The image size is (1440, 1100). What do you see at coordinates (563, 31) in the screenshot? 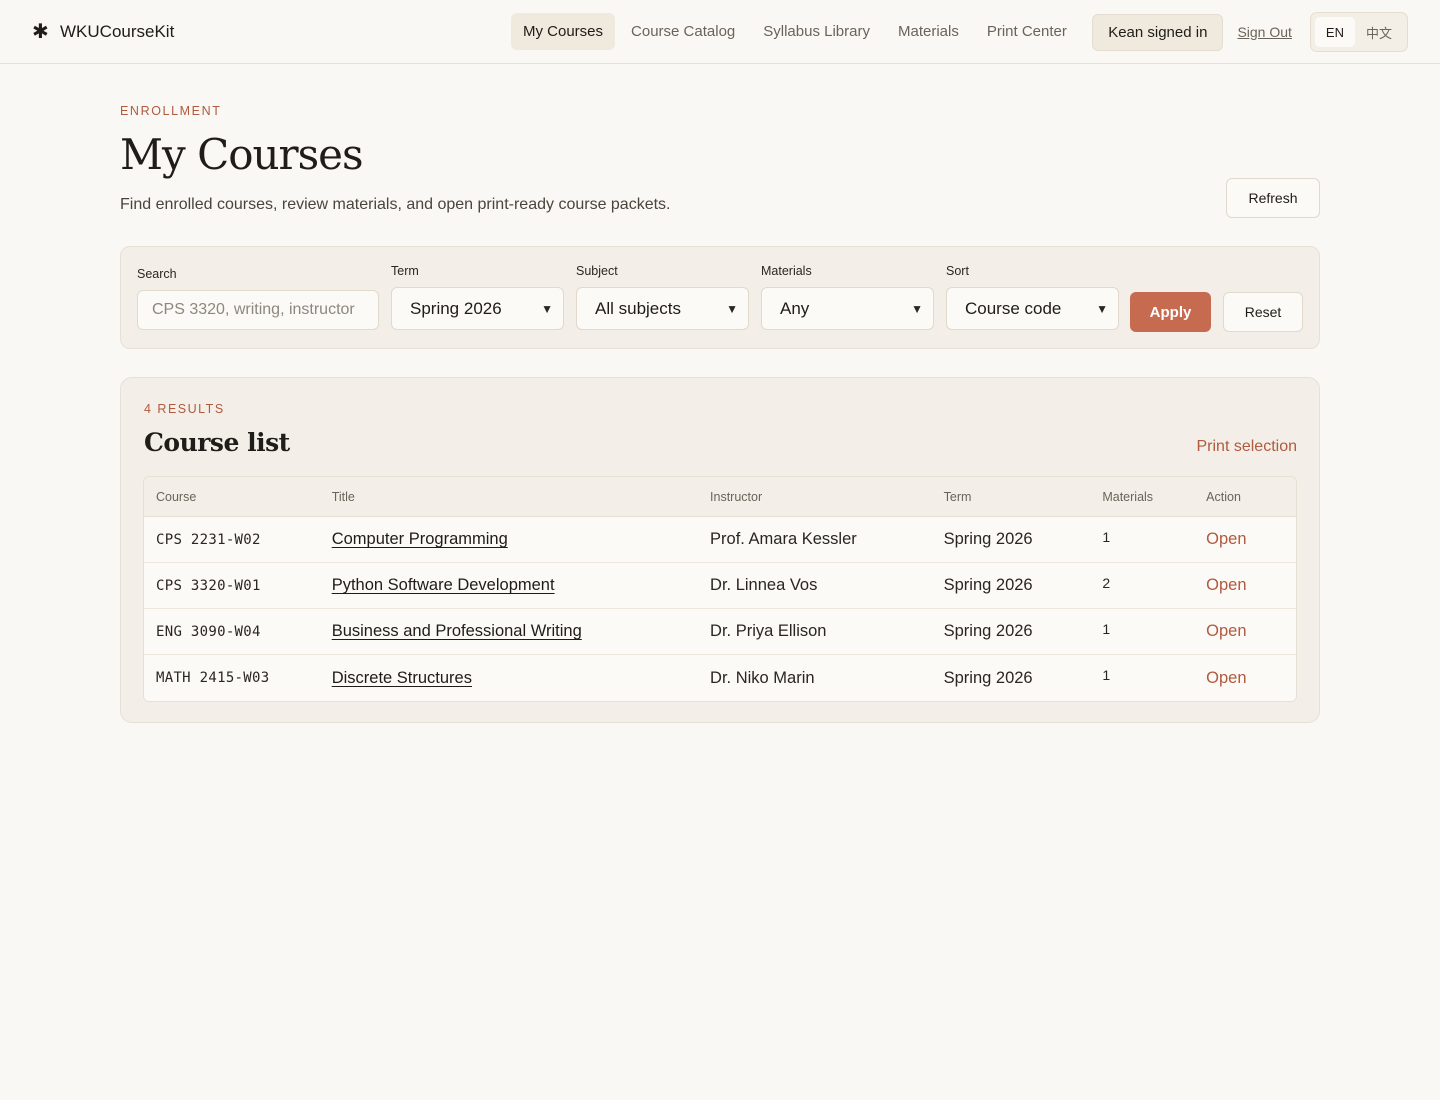
I see `nav-item-my-courses: My Courses` at bounding box center [563, 31].